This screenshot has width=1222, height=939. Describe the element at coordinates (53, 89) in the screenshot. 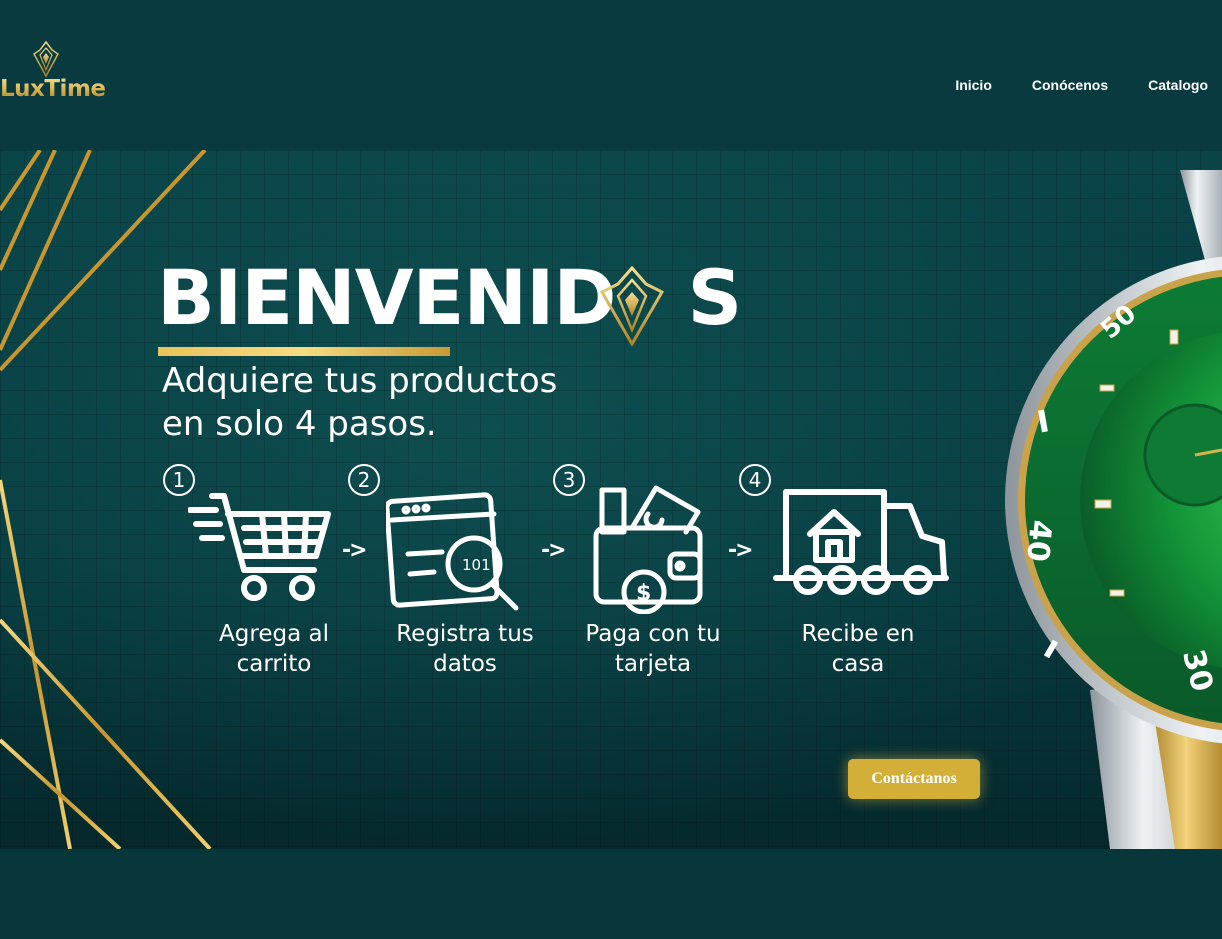

I see `brand-name: LuxTime` at that location.